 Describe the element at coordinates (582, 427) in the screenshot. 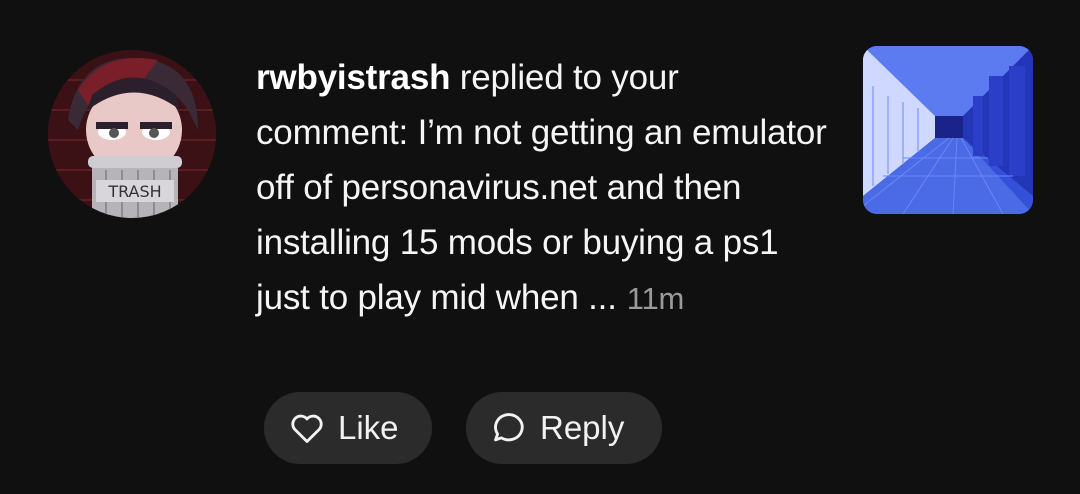

I see `reply-label: Reply` at that location.